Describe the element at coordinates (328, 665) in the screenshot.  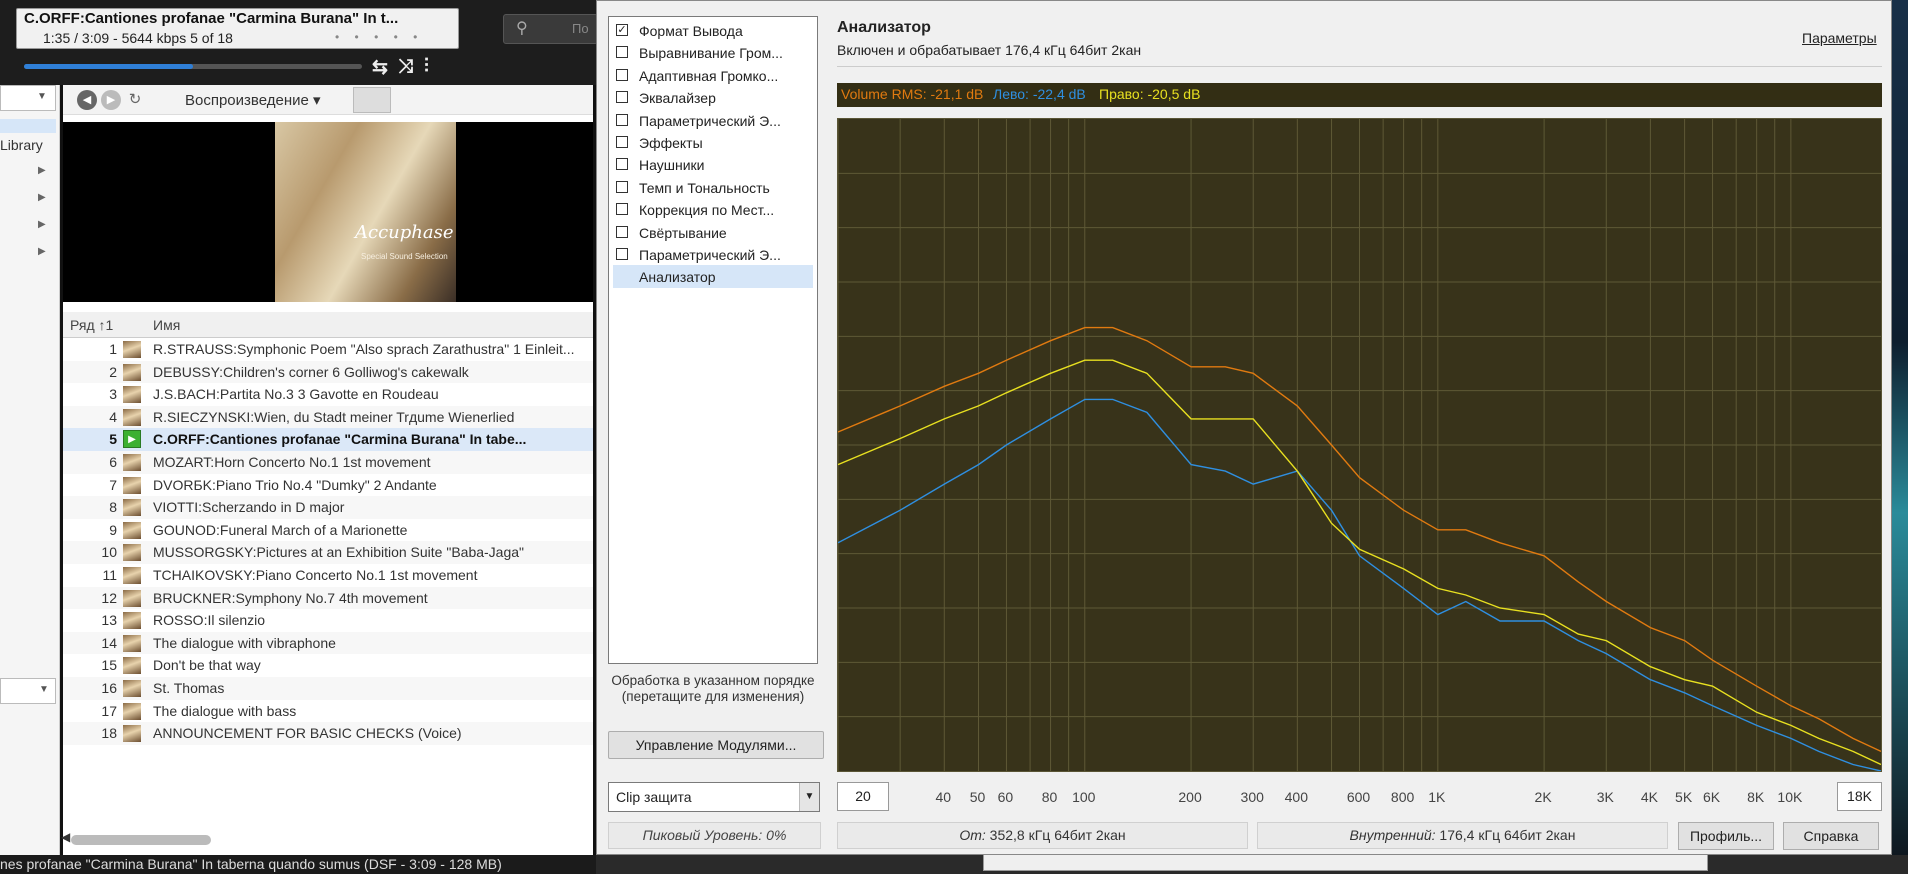
I see `table-row: 15 Don't be that way` at that location.